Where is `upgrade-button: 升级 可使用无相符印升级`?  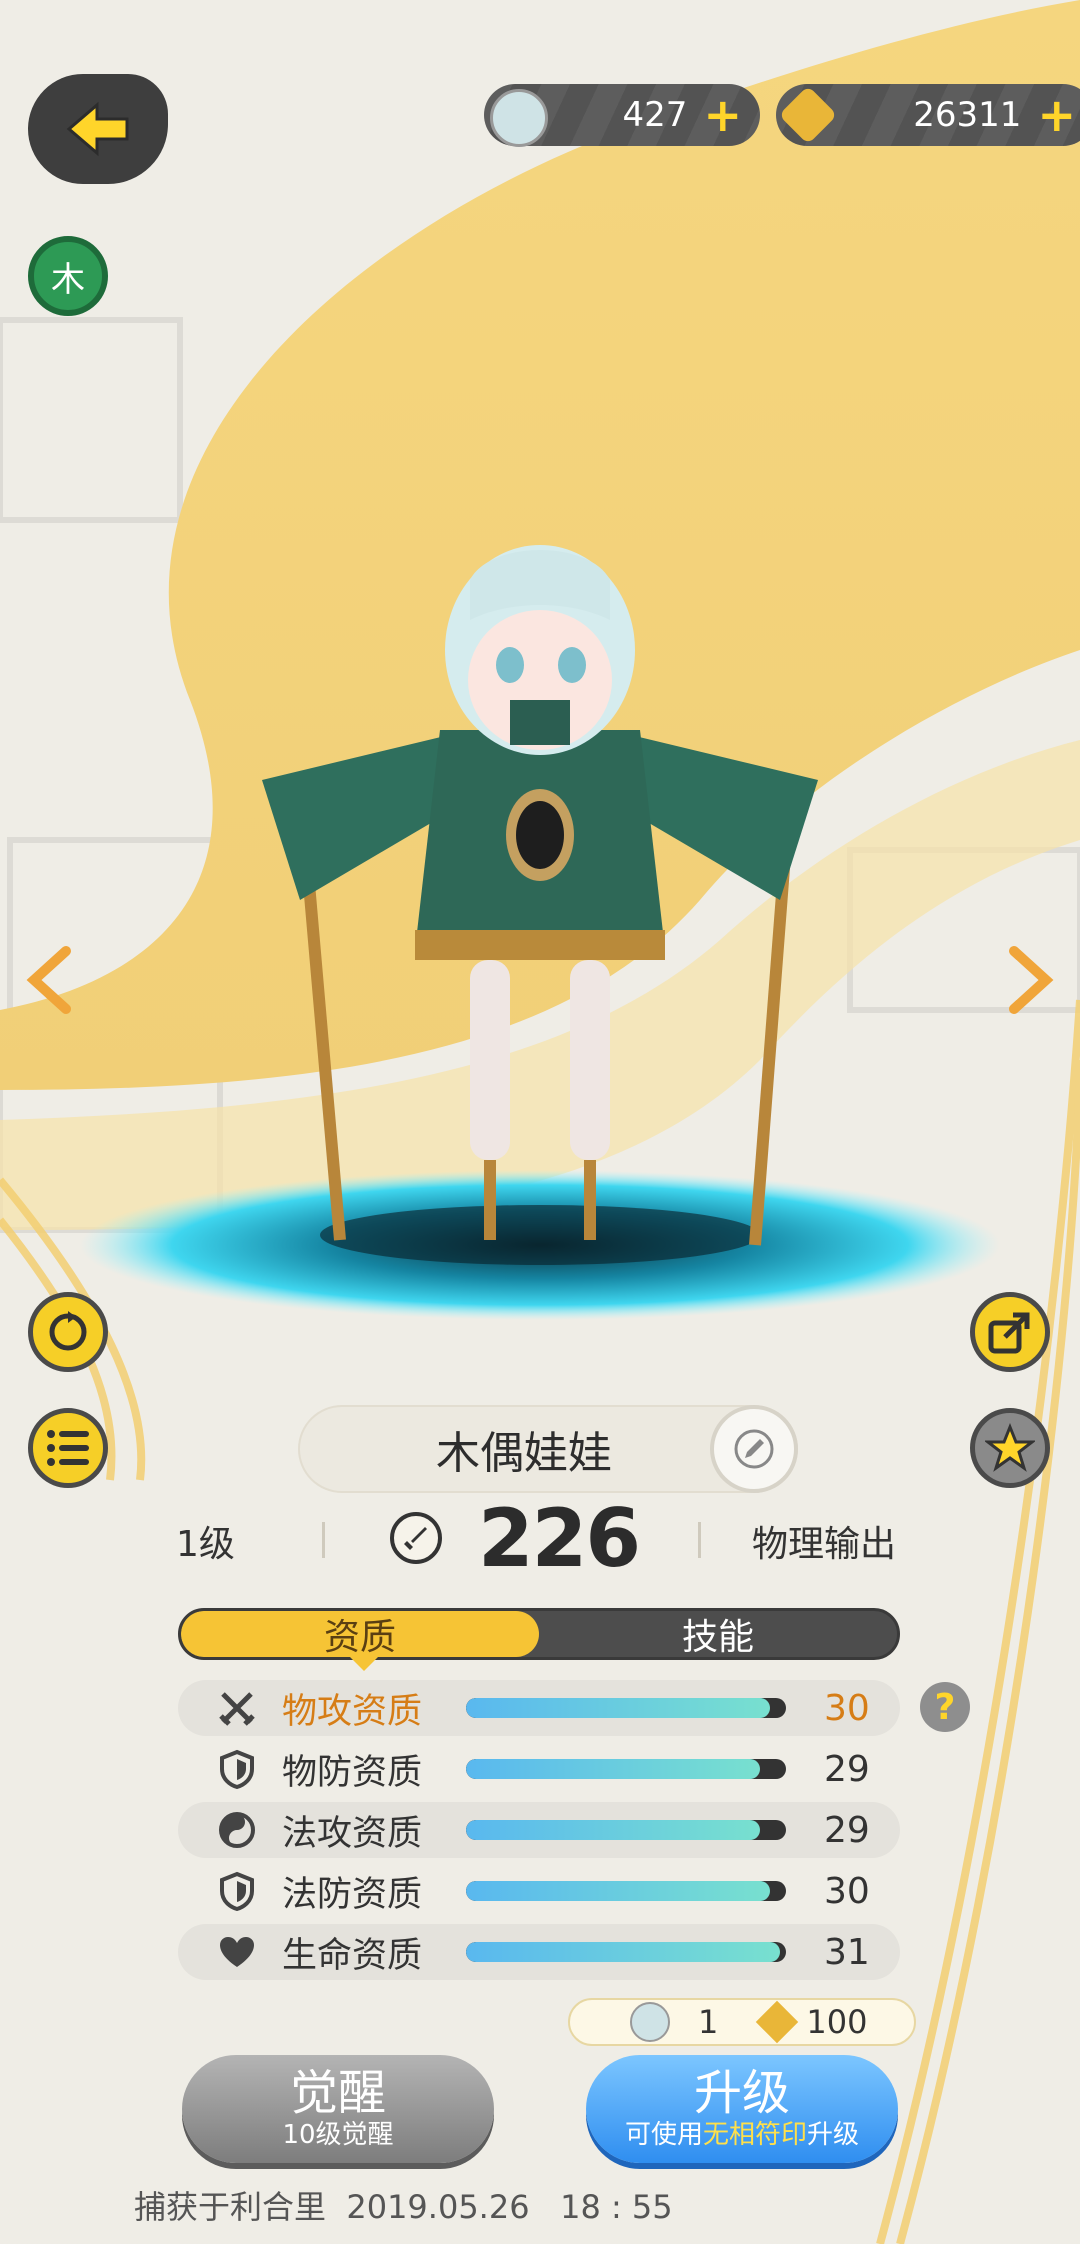
upgrade-button: 升级 可使用无相符印升级 is located at coordinates (742, 2109).